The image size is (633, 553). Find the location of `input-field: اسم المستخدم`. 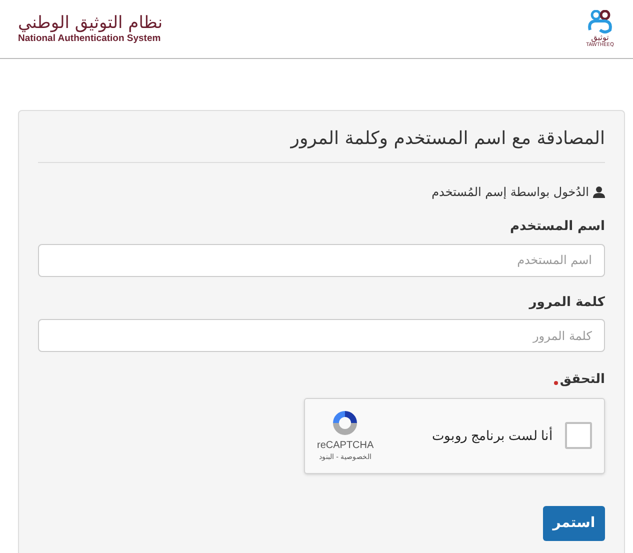

input-field: اسم المستخدم is located at coordinates (321, 260).